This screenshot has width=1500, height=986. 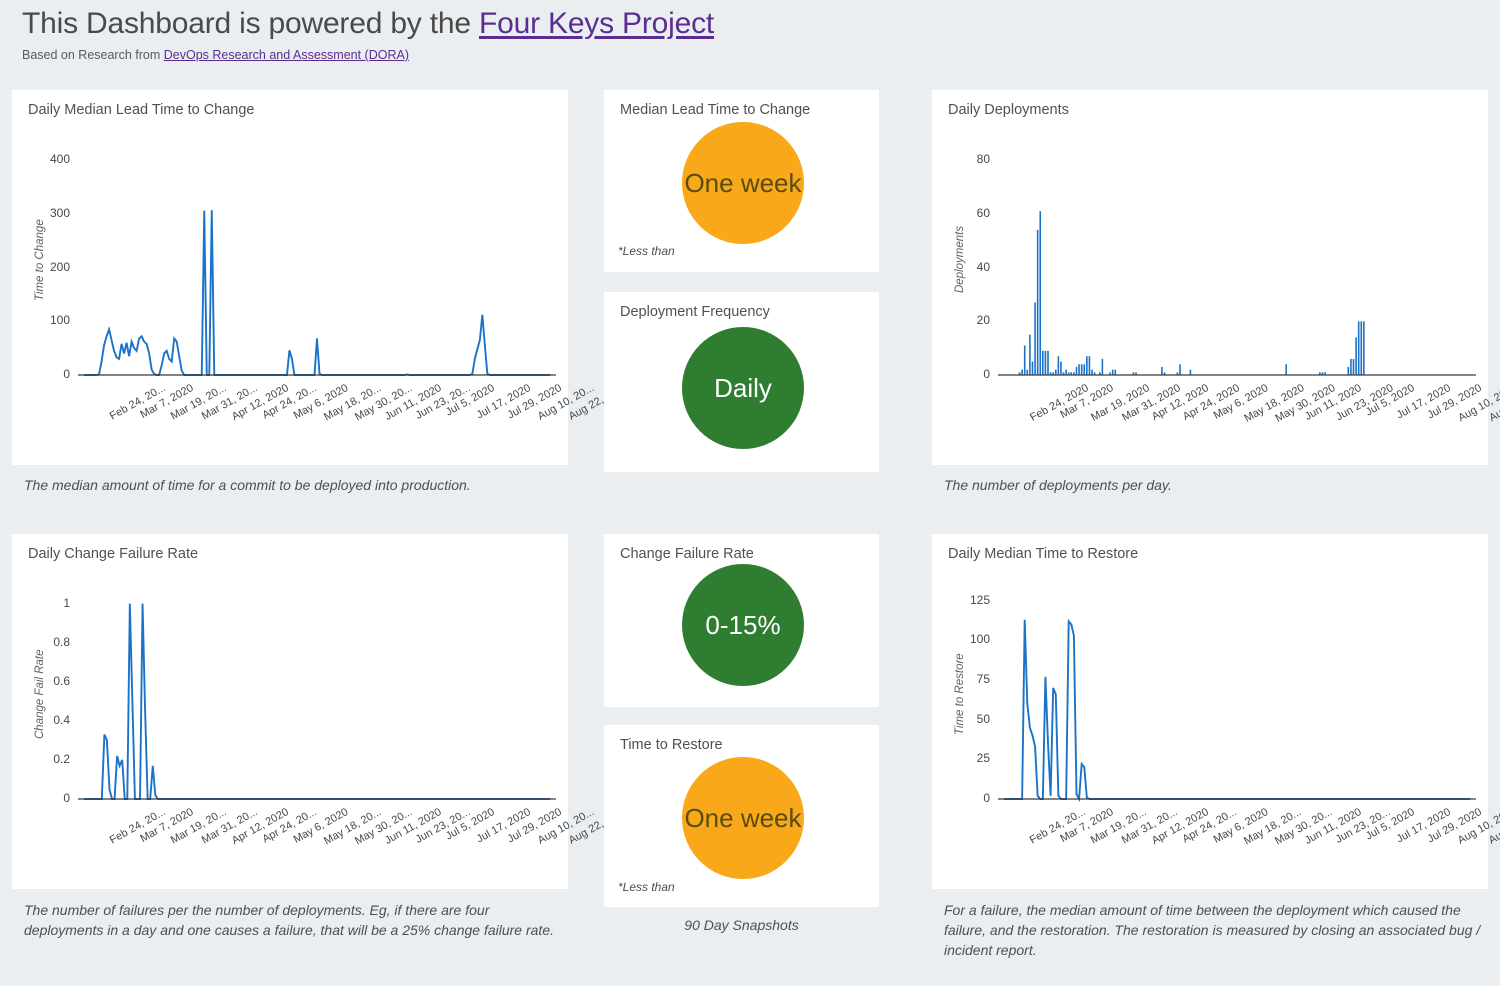 I want to click on score-badge-time-to-restore: One week, so click(x=743, y=818).